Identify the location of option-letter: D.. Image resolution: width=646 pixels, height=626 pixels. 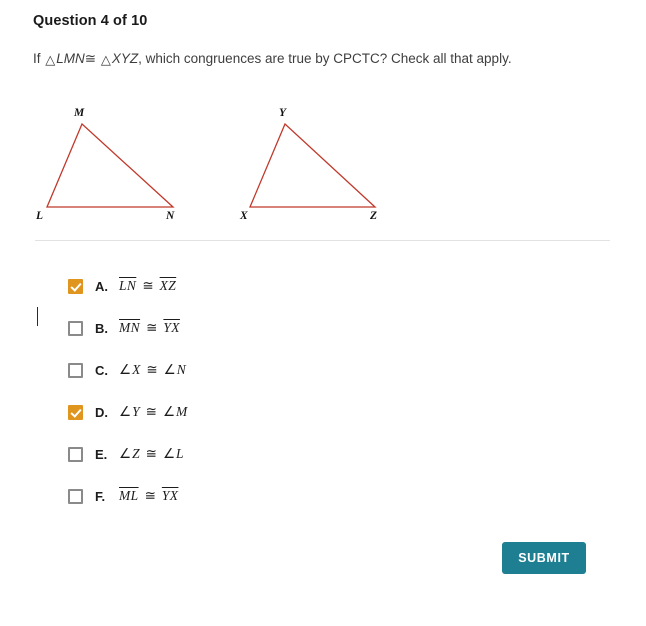
(101, 412).